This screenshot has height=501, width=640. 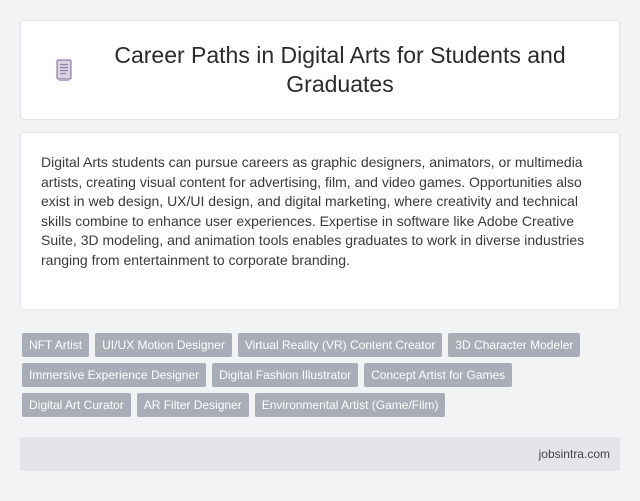 What do you see at coordinates (76, 405) in the screenshot?
I see `tag-digital-art-curator: Digital Art Curator` at bounding box center [76, 405].